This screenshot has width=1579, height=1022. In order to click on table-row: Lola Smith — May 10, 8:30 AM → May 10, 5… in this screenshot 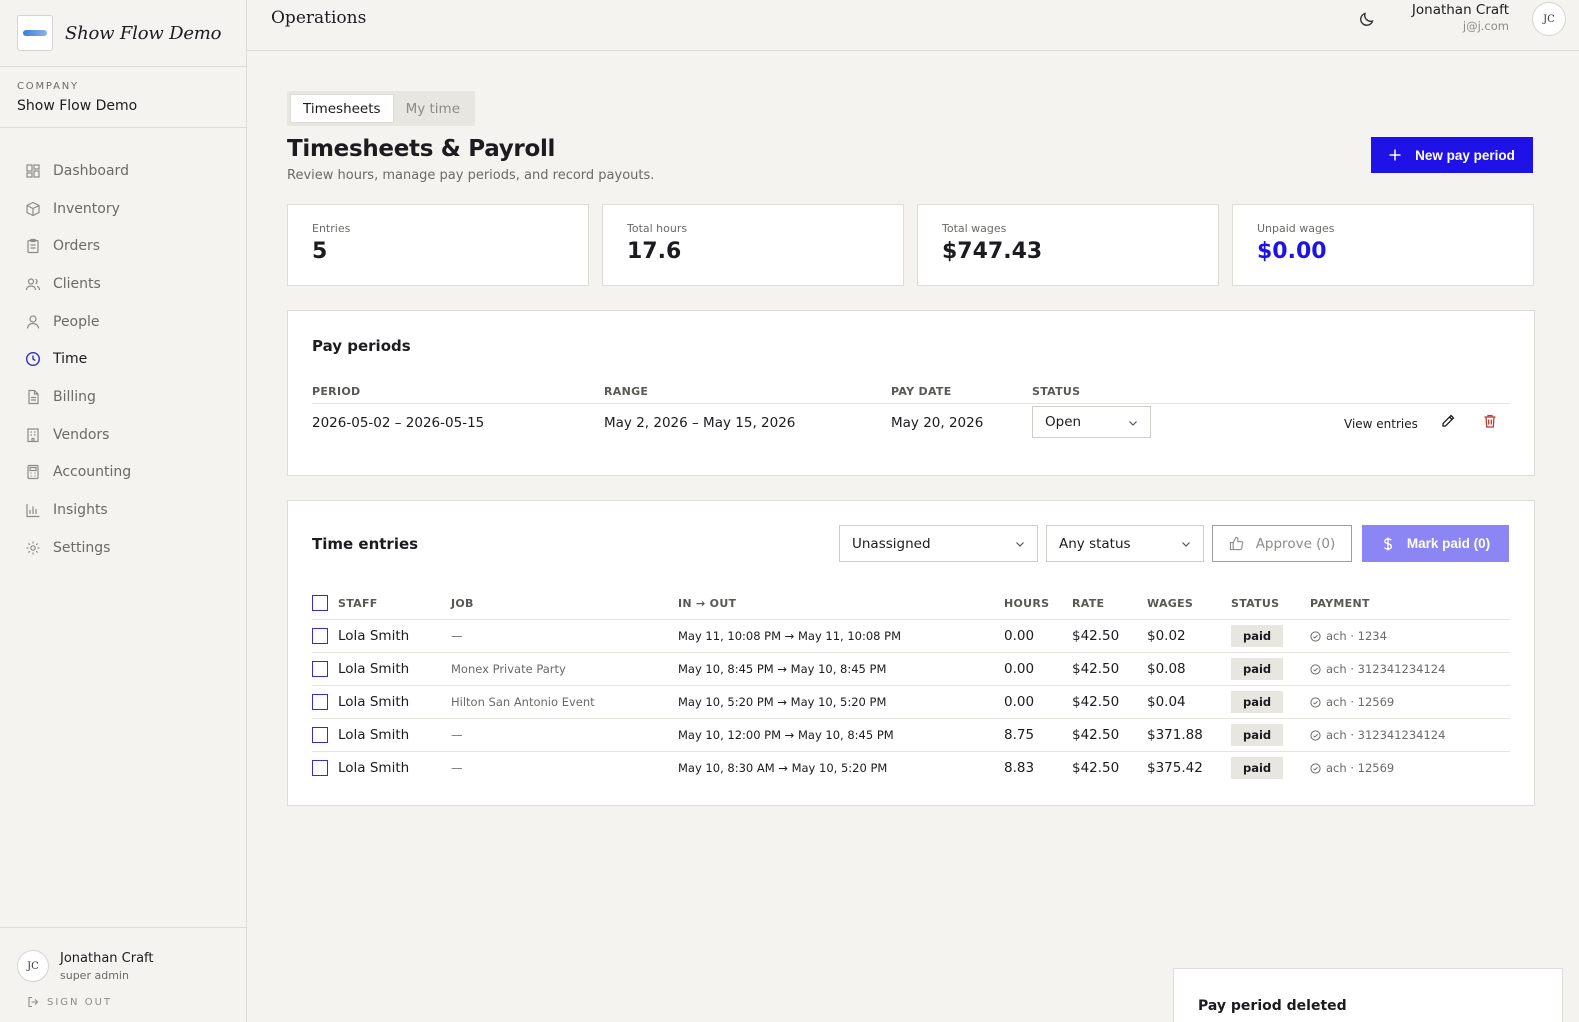, I will do `click(911, 767)`.